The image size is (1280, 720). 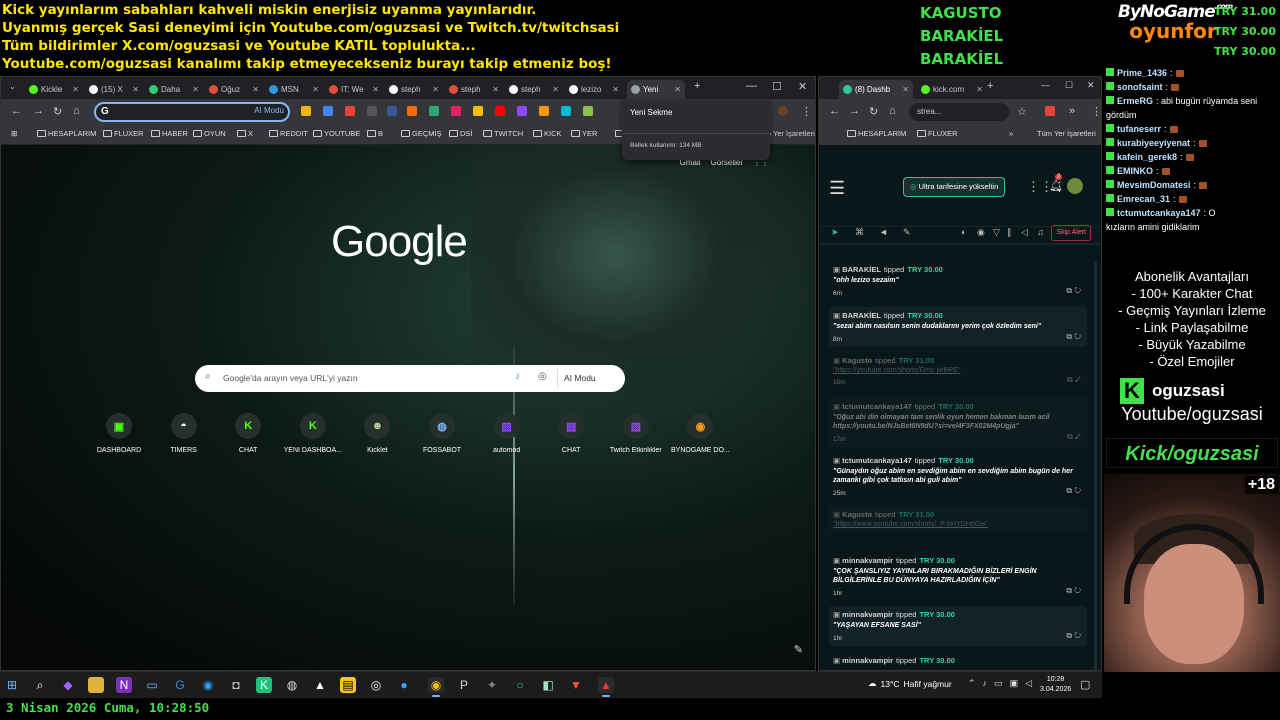 What do you see at coordinates (835, 232) in the screenshot?
I see `send-icon: ➤` at bounding box center [835, 232].